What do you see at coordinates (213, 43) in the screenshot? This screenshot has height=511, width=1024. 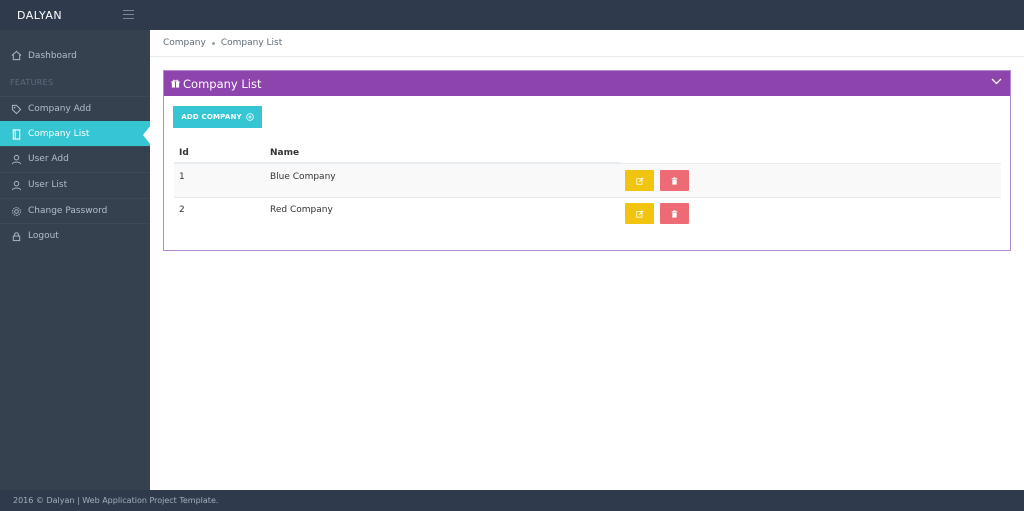 I see `breadcrumb-separator` at bounding box center [213, 43].